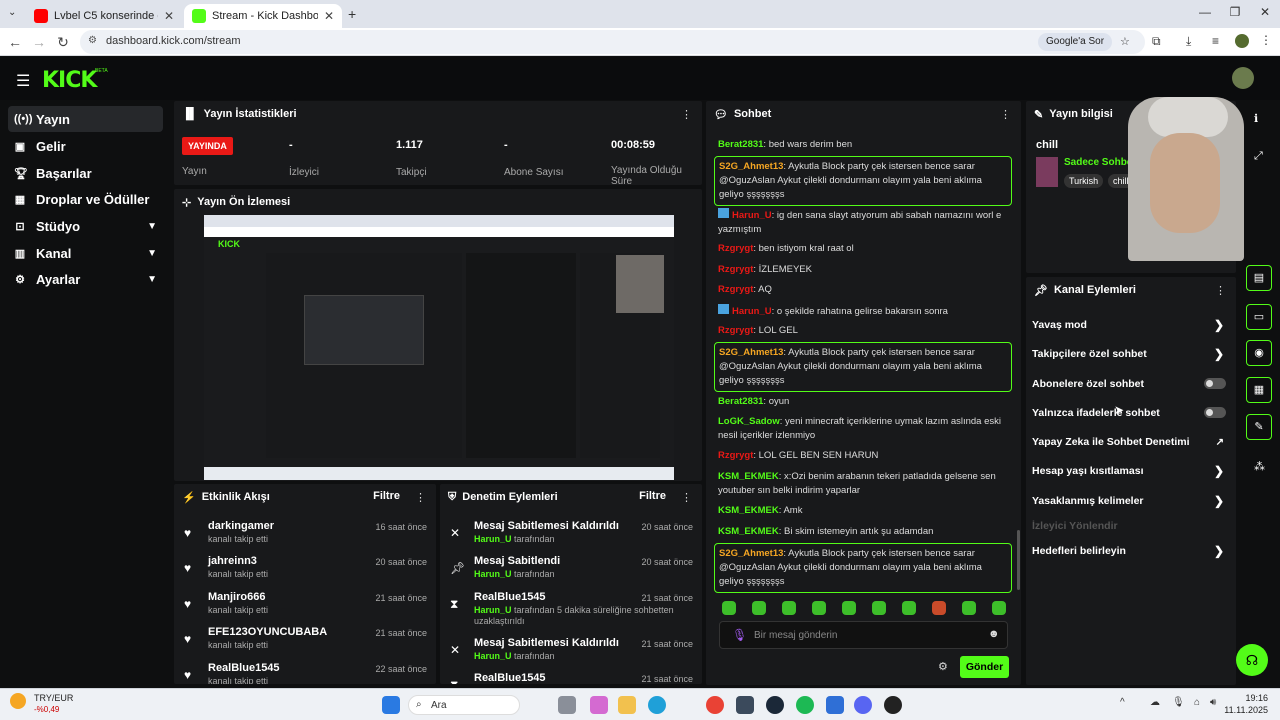 The width and height of the screenshot is (1280, 720). What do you see at coordinates (752, 311) in the screenshot?
I see `chat-username: Harun_U` at bounding box center [752, 311].